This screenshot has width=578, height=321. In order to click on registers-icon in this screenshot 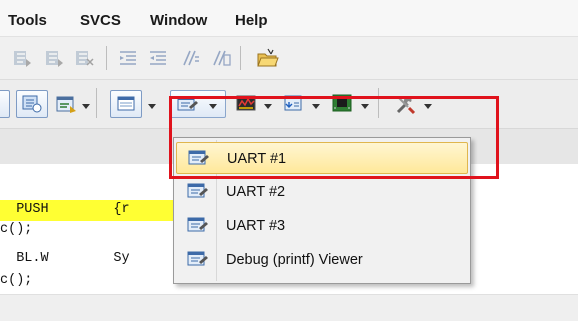, I will do `click(32, 104)`.